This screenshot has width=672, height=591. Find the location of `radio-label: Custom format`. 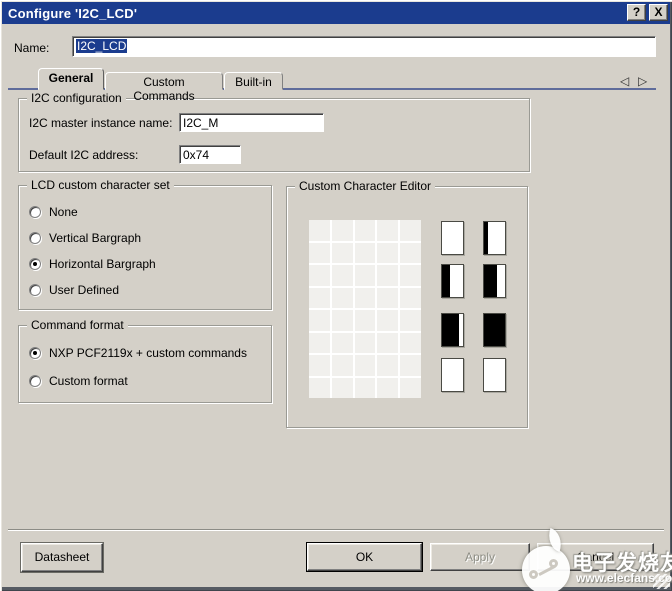

radio-label: Custom format is located at coordinates (88, 381).